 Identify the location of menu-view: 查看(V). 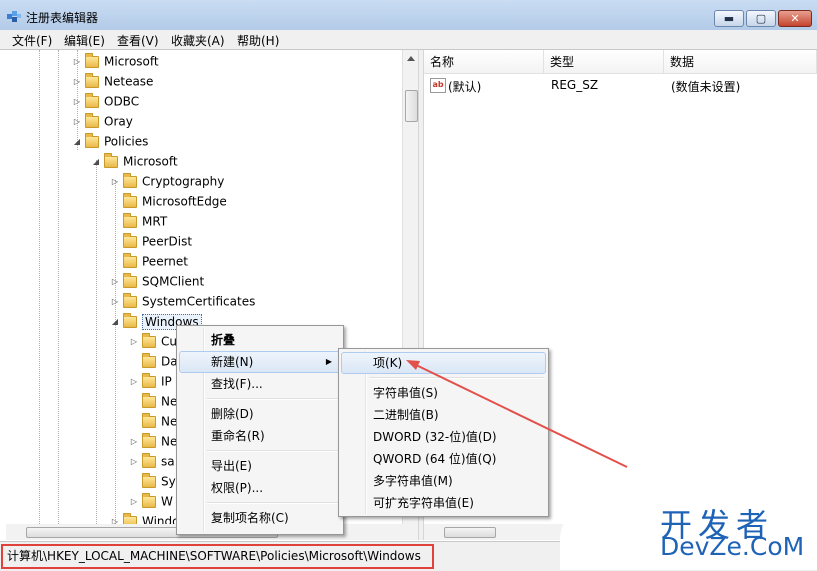
(138, 40).